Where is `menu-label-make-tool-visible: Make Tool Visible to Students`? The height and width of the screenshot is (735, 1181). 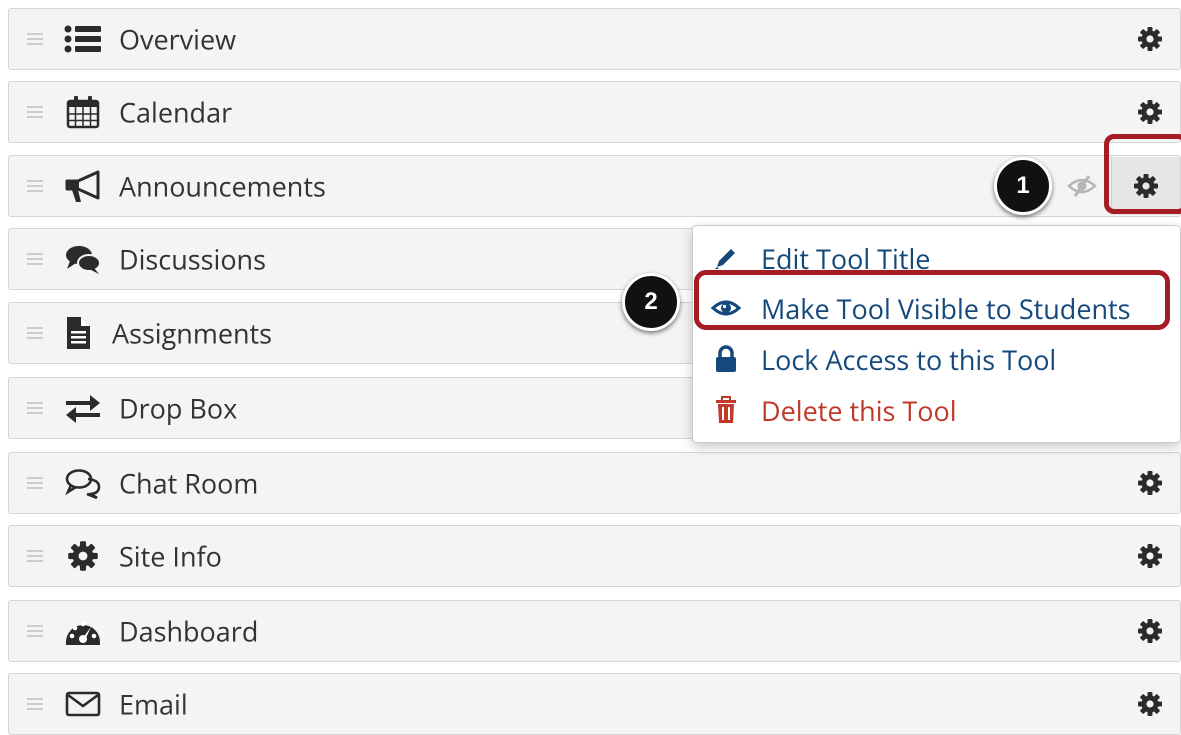
menu-label-make-tool-visible: Make Tool Visible to Students is located at coordinates (946, 308).